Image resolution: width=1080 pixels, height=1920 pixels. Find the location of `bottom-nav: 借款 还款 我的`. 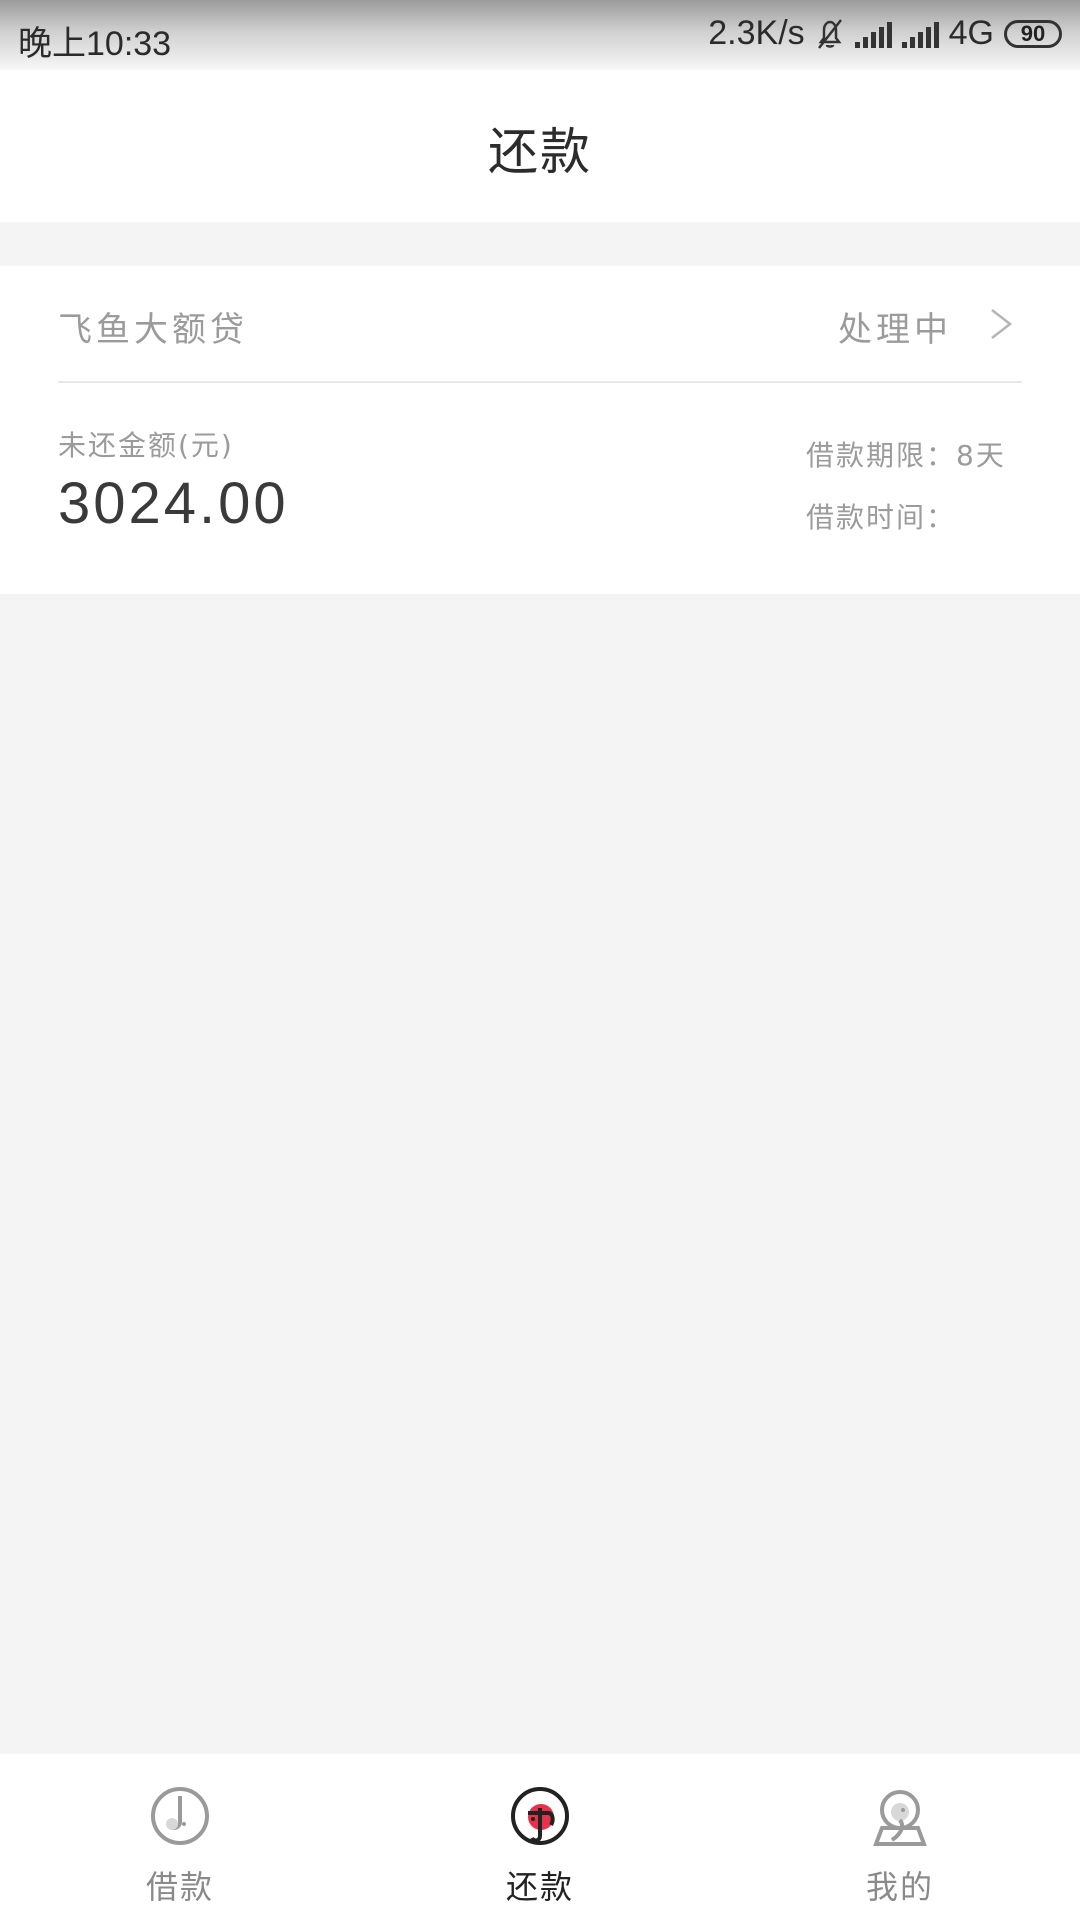

bottom-nav: 借款 还款 我的 is located at coordinates (540, 1837).